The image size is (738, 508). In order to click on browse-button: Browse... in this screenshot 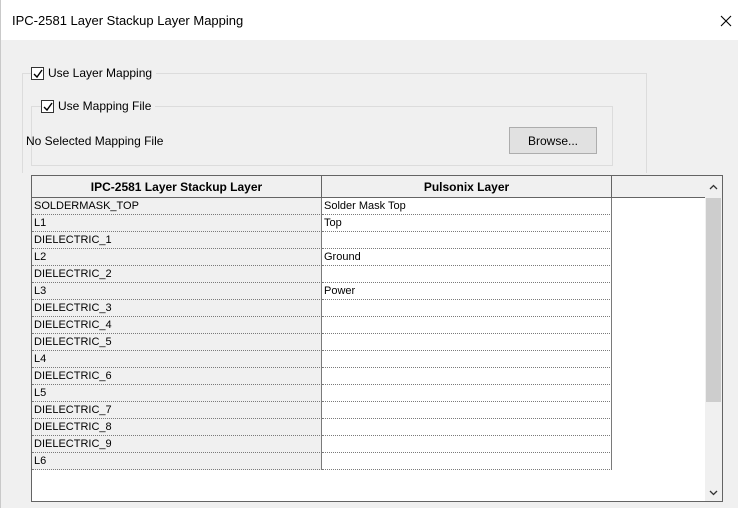, I will do `click(553, 140)`.